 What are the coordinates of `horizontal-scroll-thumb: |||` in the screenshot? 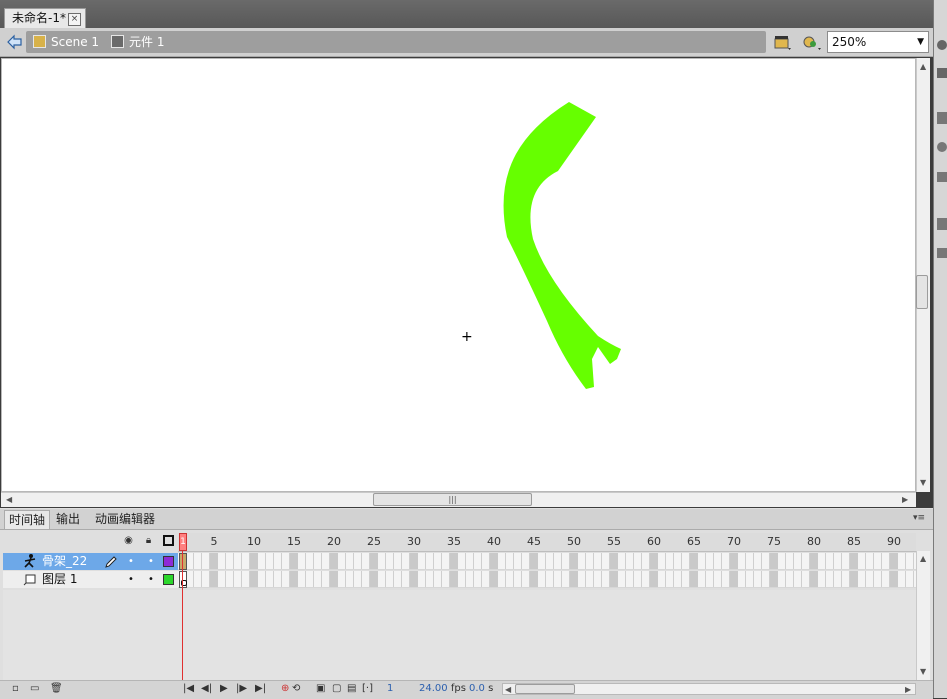 It's located at (452, 499).